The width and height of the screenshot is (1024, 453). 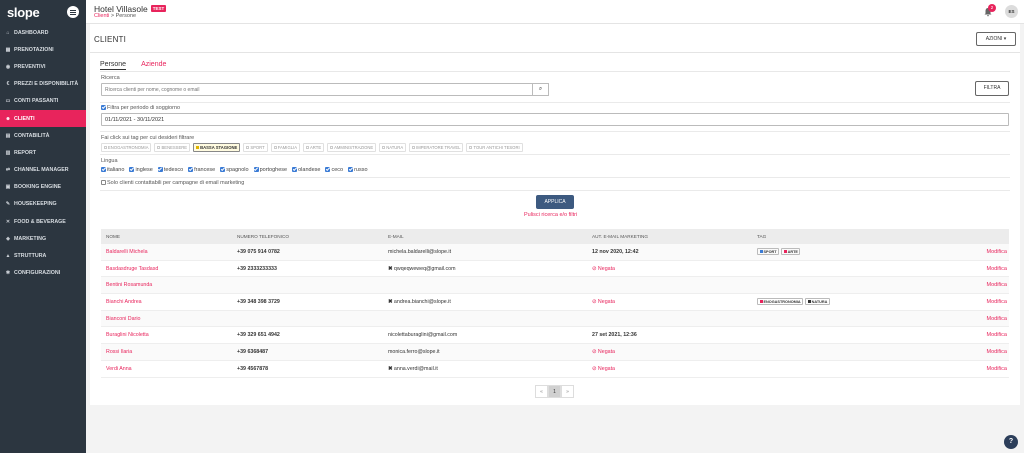 What do you see at coordinates (43, 221) in the screenshot?
I see `sidebar-item-food-beverage: ✕ FOOD & BEVERAGE` at bounding box center [43, 221].